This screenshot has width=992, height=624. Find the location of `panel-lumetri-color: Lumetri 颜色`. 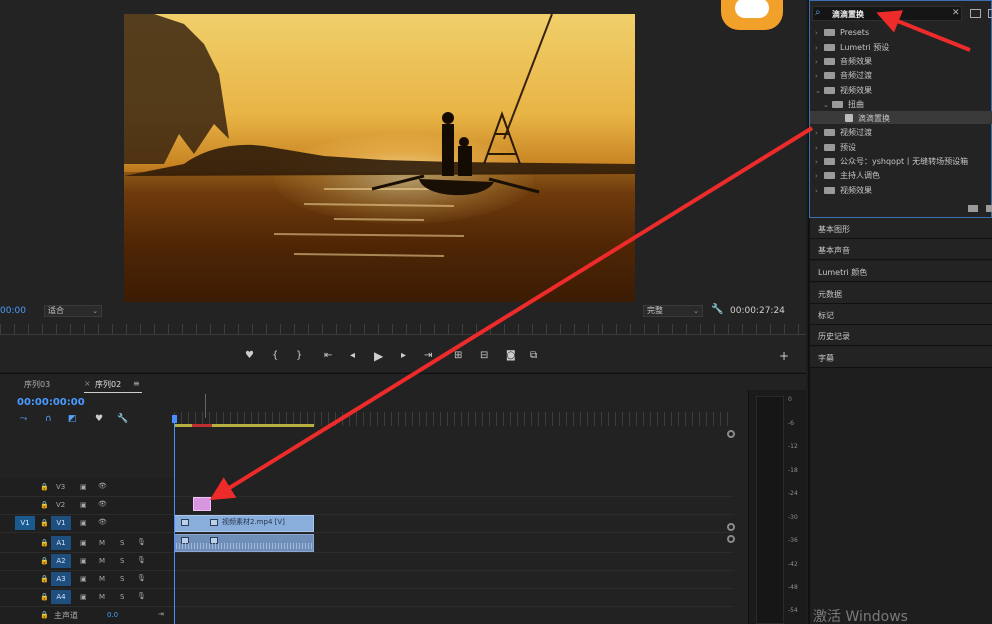

panel-lumetri-color: Lumetri 颜色 is located at coordinates (901, 271).